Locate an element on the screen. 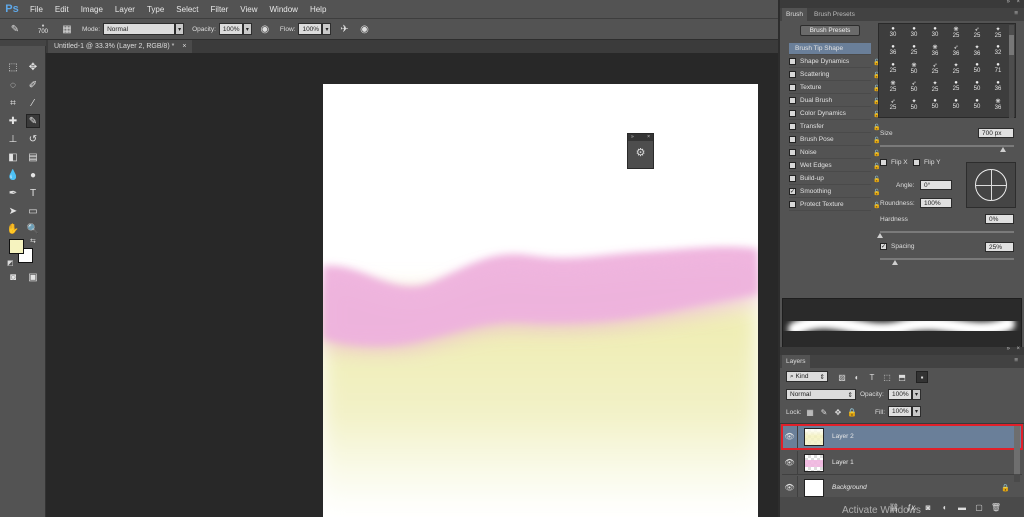 Image resolution: width=1024 pixels, height=517 pixels. opacity-dropdown-icon: ▾ is located at coordinates (247, 29).